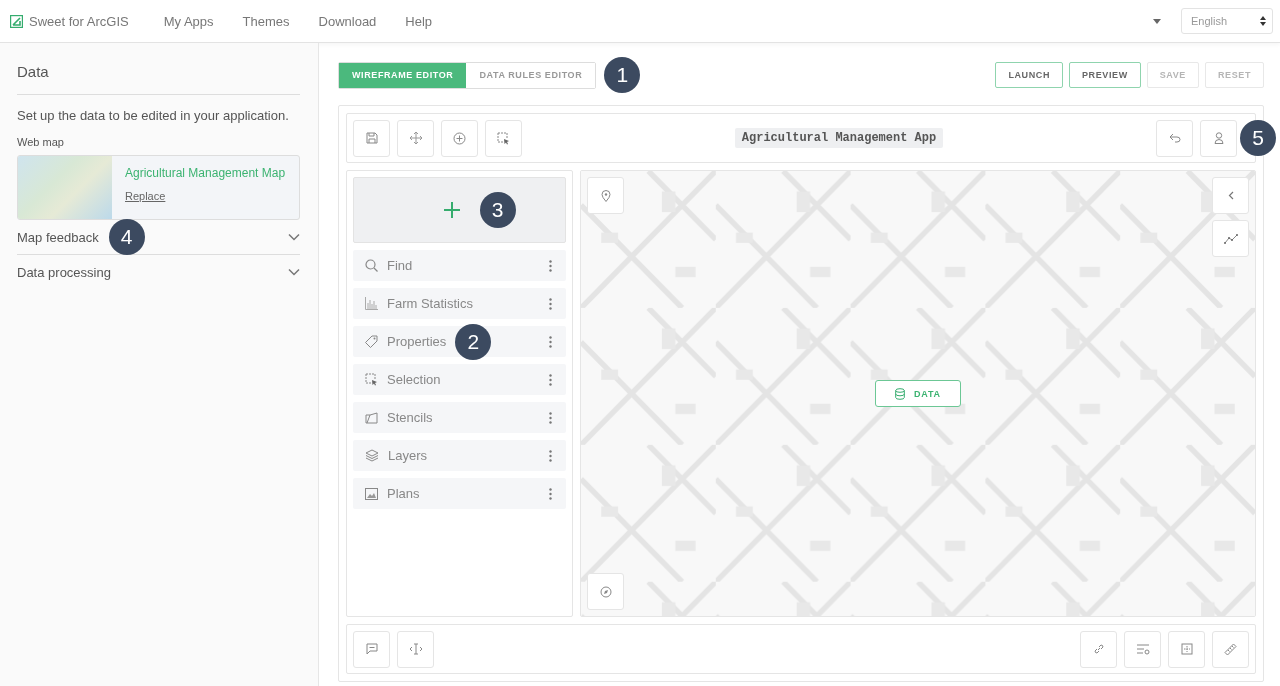 The height and width of the screenshot is (686, 1280). I want to click on accordion-header: Map feedback 4, so click(158, 237).